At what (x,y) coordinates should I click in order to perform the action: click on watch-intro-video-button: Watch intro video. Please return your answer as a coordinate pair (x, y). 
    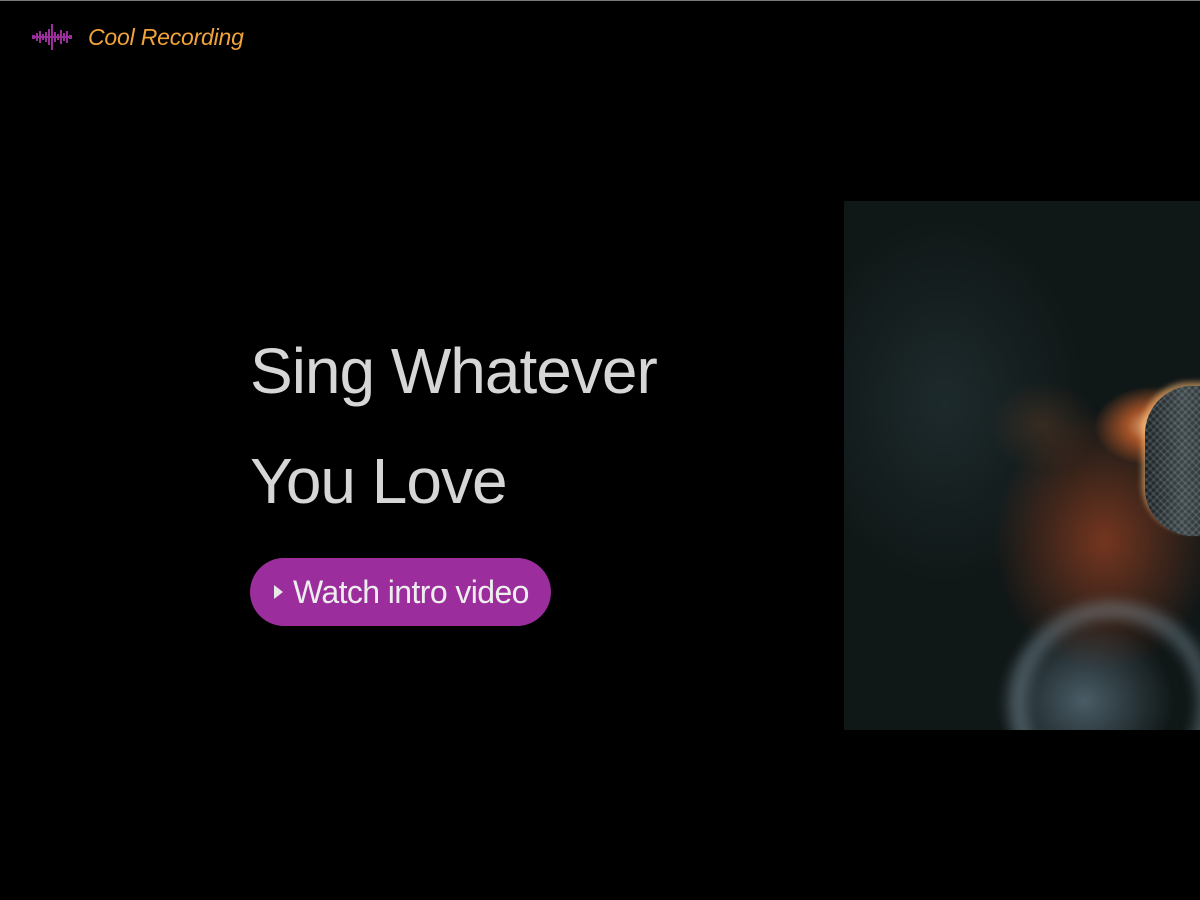
    Looking at the image, I should click on (400, 592).